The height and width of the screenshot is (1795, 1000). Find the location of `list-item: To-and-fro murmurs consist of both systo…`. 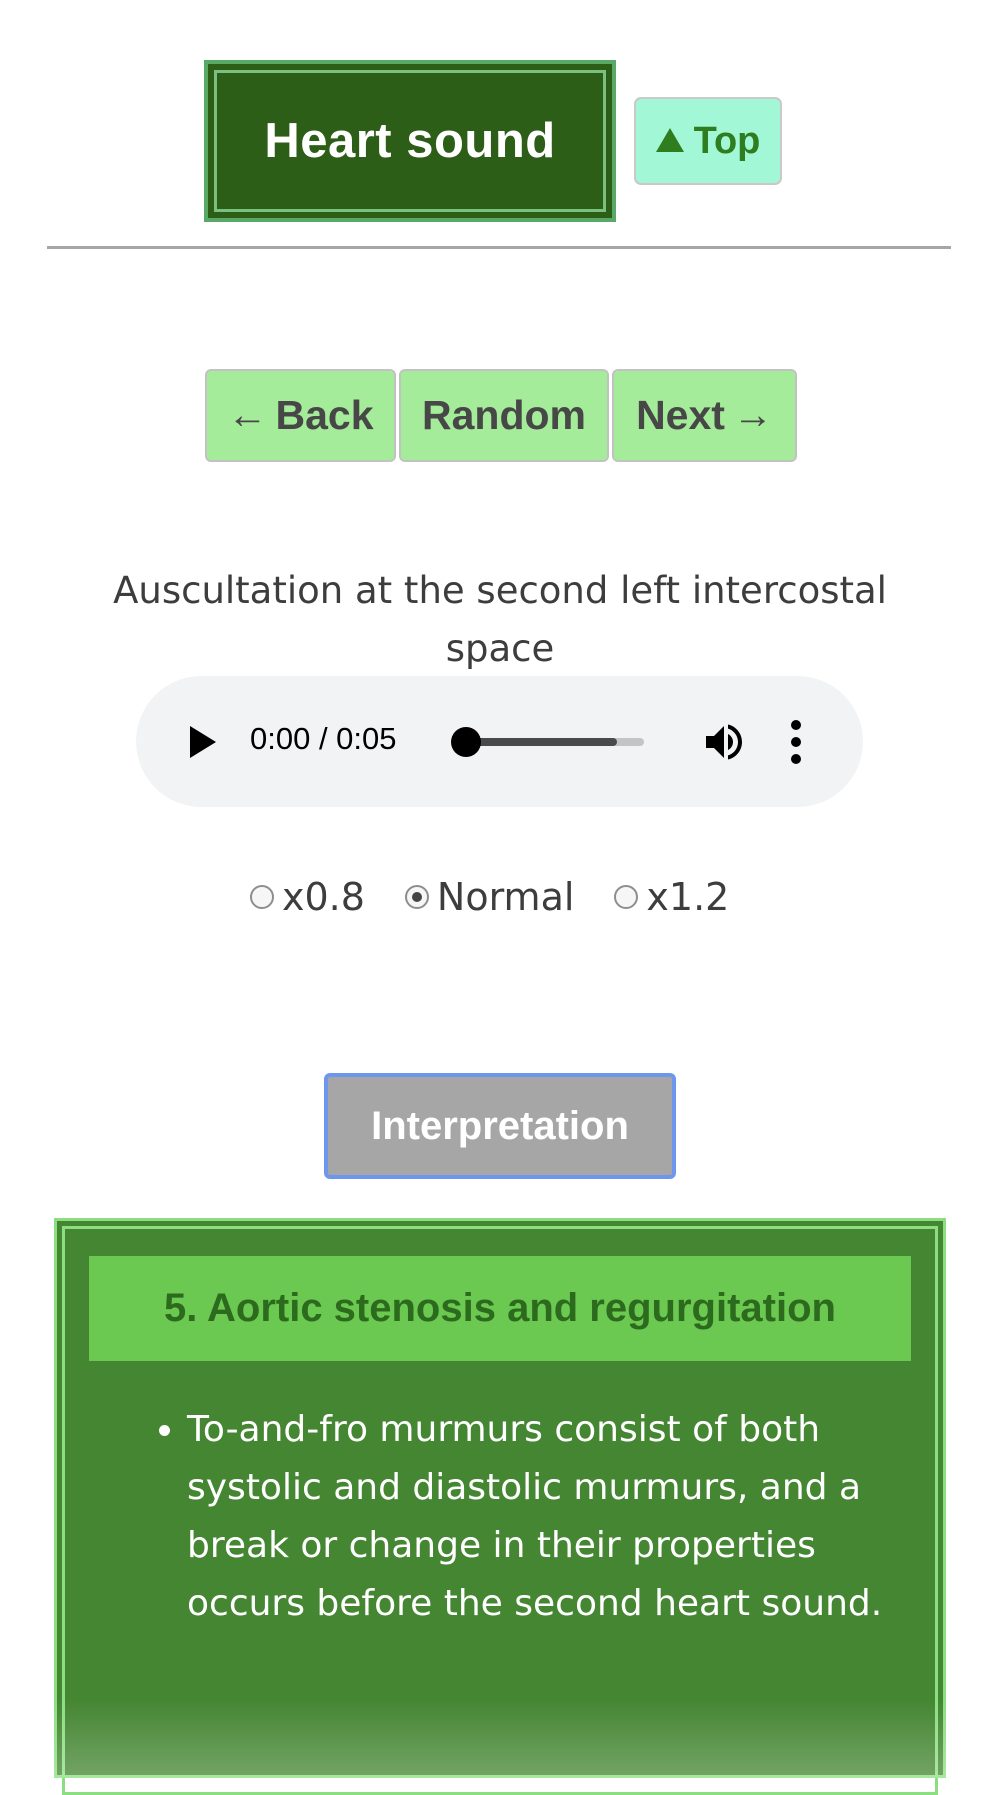

list-item: To-and-fro murmurs consist of both systo… is located at coordinates (552, 1517).